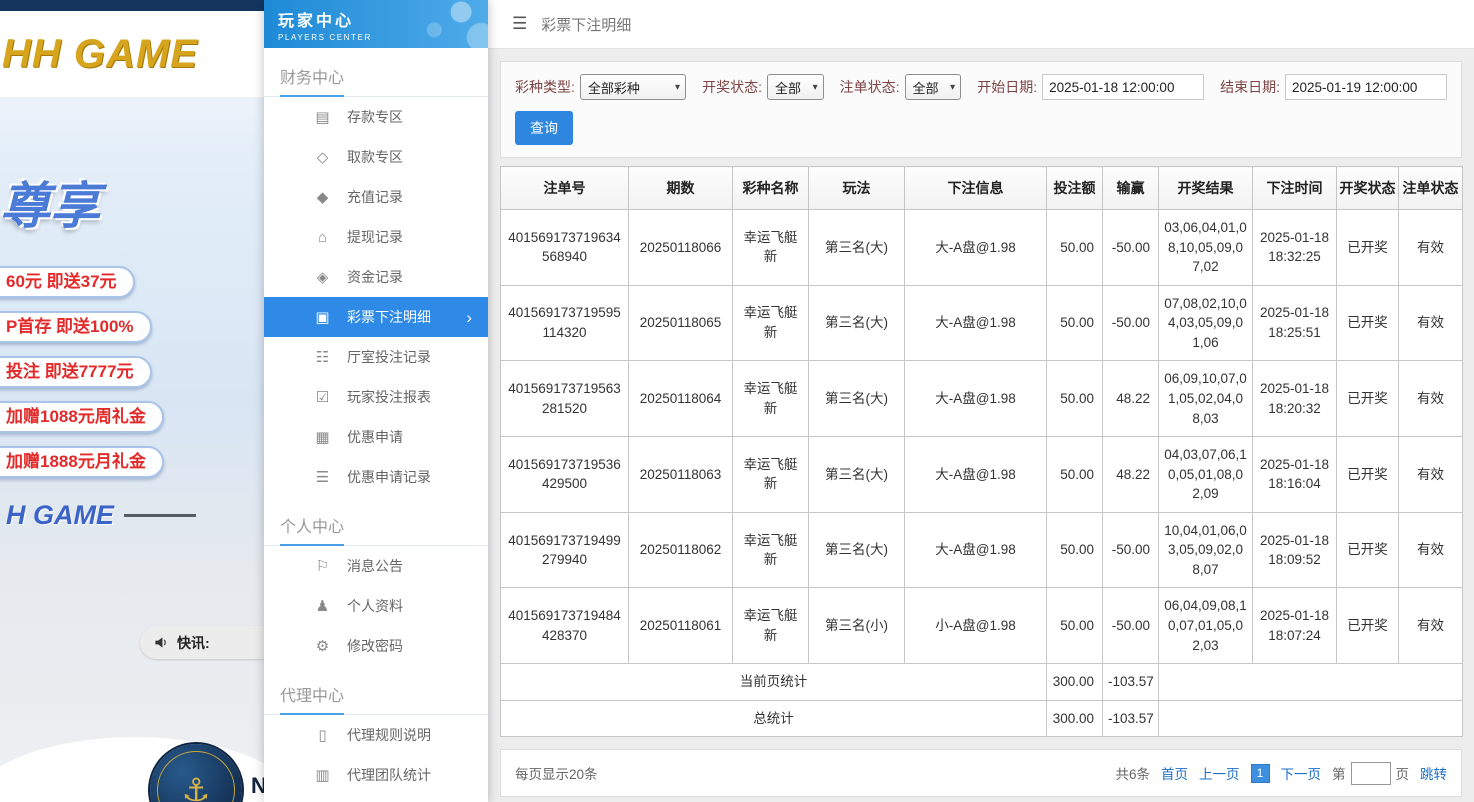 This screenshot has width=1474, height=802. What do you see at coordinates (1301, 773) in the screenshot?
I see `next-page-link: 下一页` at bounding box center [1301, 773].